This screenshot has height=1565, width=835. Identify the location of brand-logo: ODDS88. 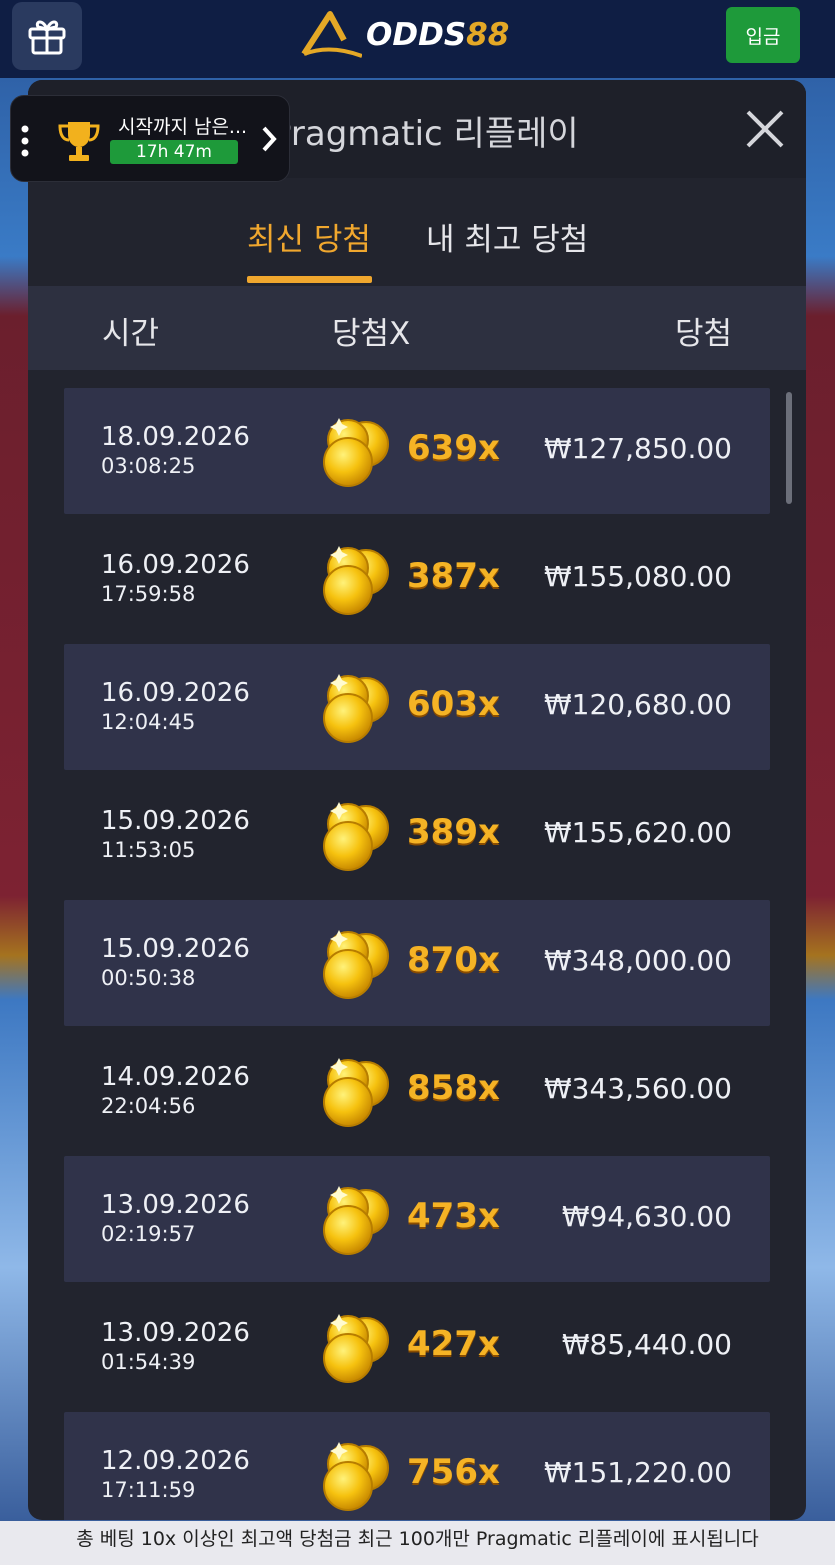
(404, 35).